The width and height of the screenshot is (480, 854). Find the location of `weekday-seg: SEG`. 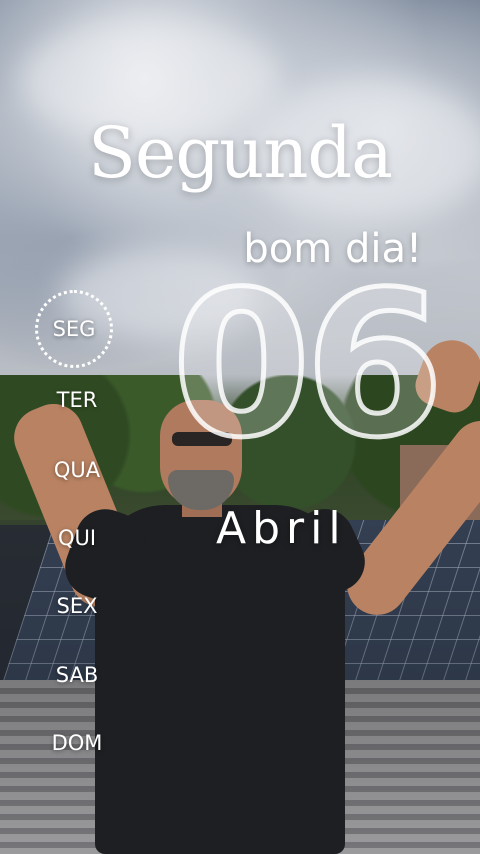

weekday-seg: SEG is located at coordinates (74, 329).